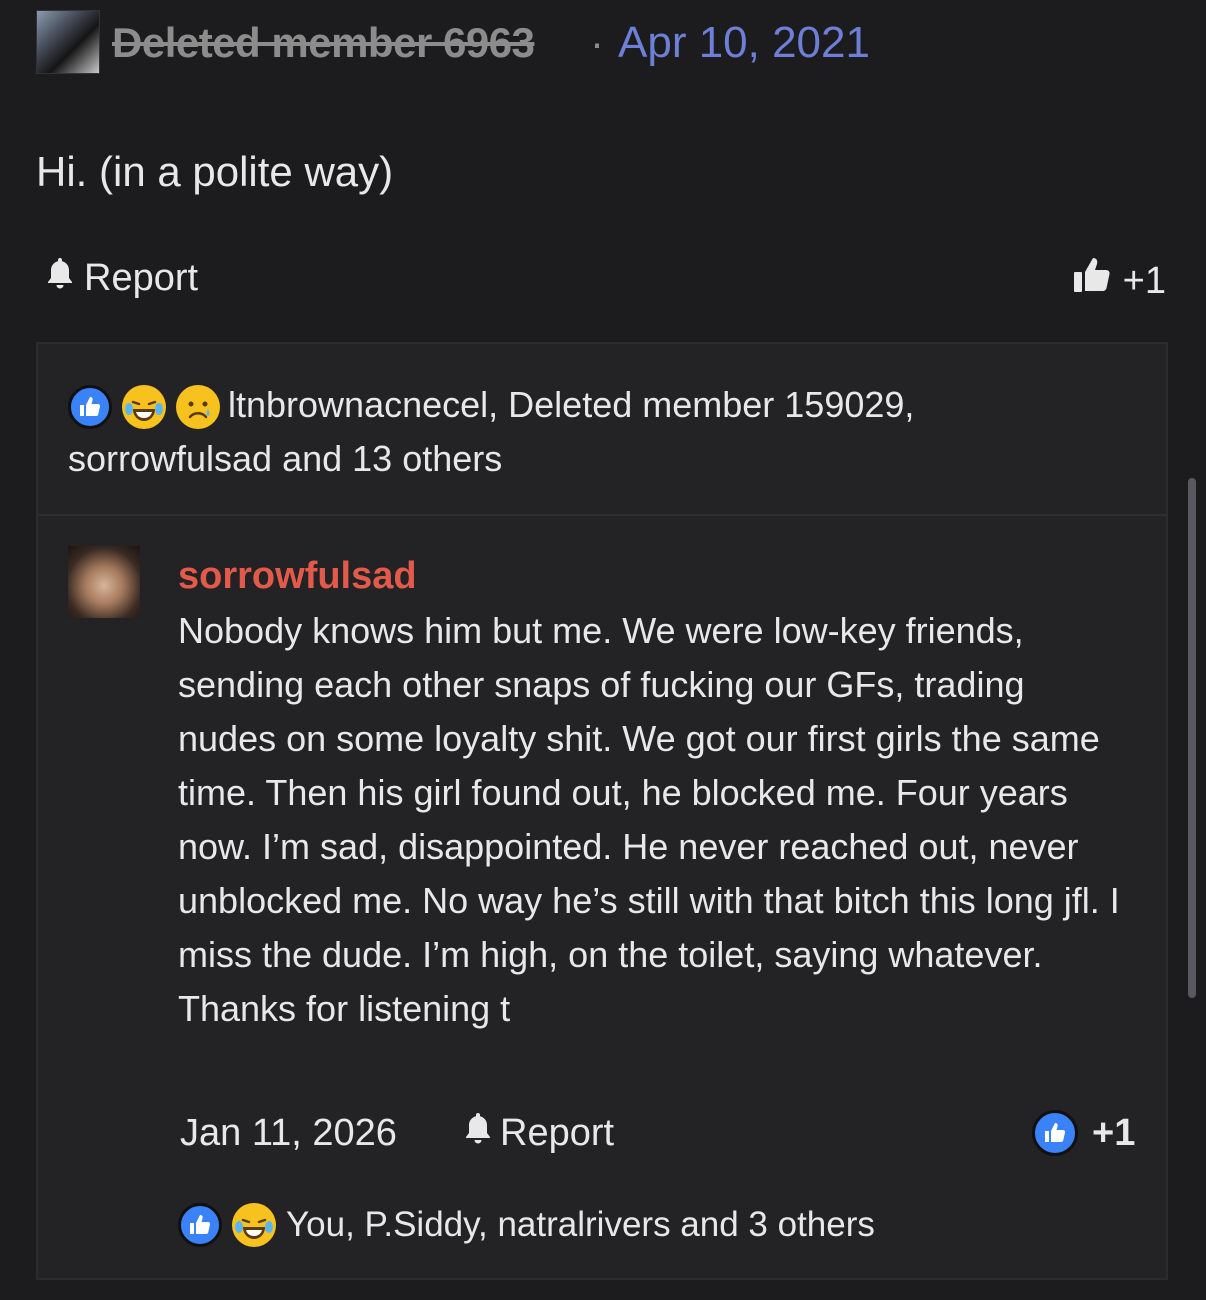  Describe the element at coordinates (323, 43) in the screenshot. I see `post-author: Deleted member 6963` at that location.